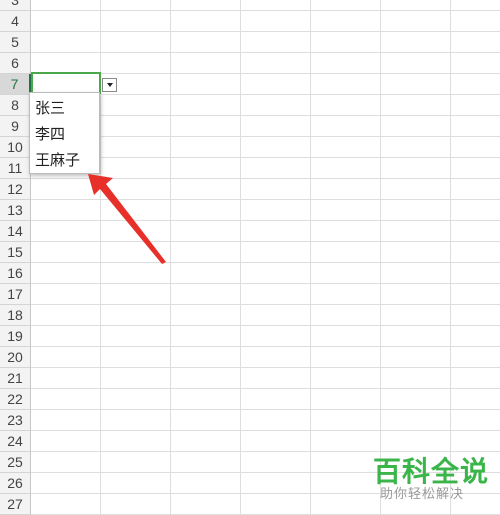 The width and height of the screenshot is (500, 515). Describe the element at coordinates (15, 210) in the screenshot. I see `row-header: 13` at that location.